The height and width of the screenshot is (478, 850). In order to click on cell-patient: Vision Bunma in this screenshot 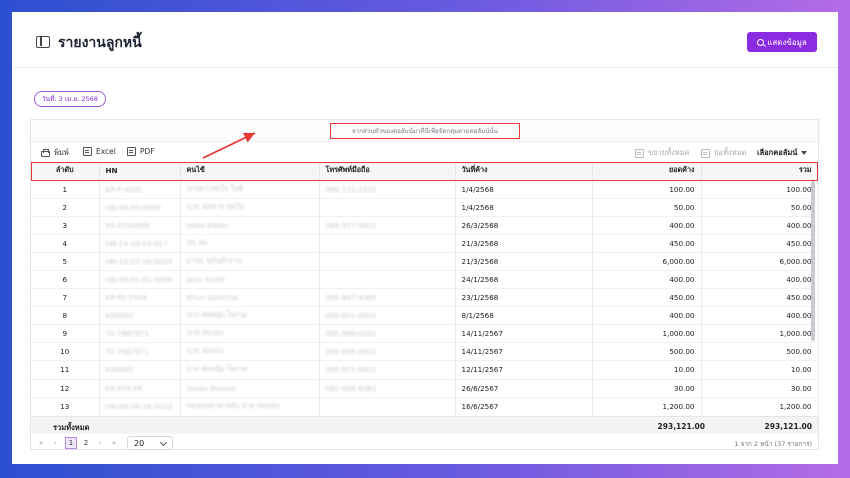, I will do `click(250, 388)`.